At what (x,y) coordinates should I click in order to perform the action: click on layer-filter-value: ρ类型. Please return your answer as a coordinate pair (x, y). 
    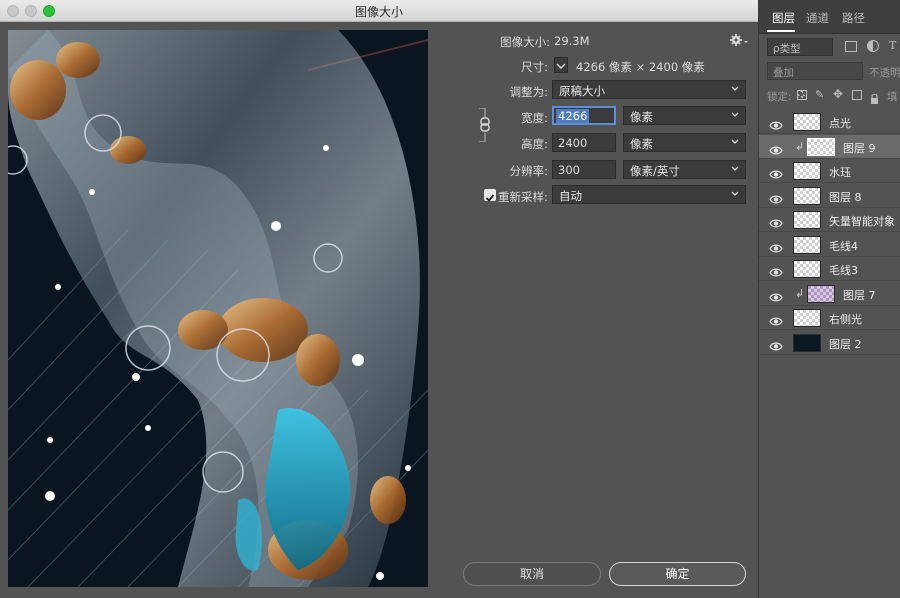
    Looking at the image, I should click on (787, 49).